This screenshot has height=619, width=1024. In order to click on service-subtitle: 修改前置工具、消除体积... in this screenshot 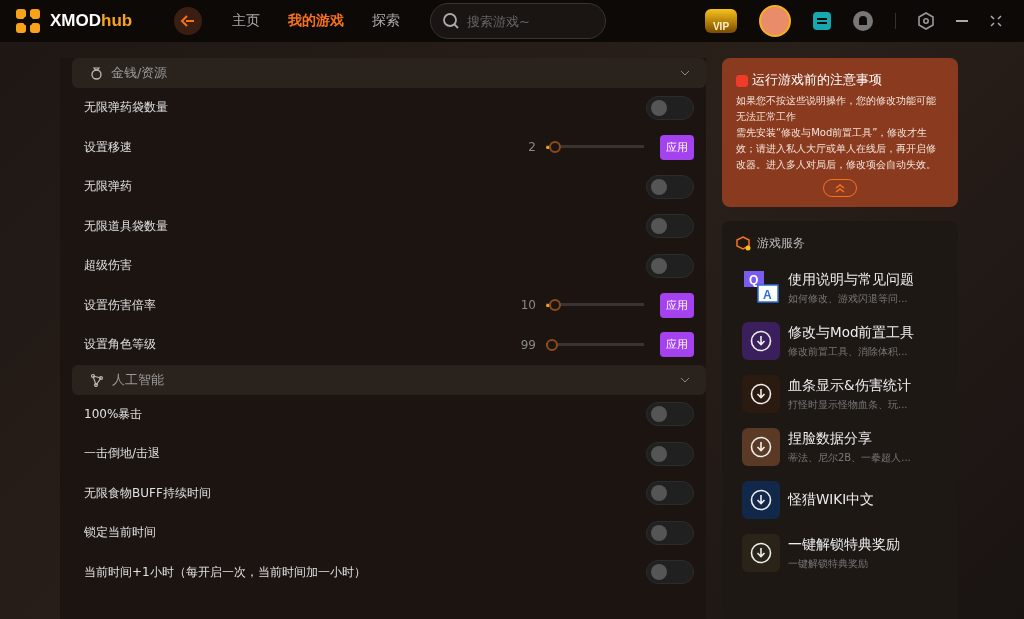, I will do `click(848, 351)`.